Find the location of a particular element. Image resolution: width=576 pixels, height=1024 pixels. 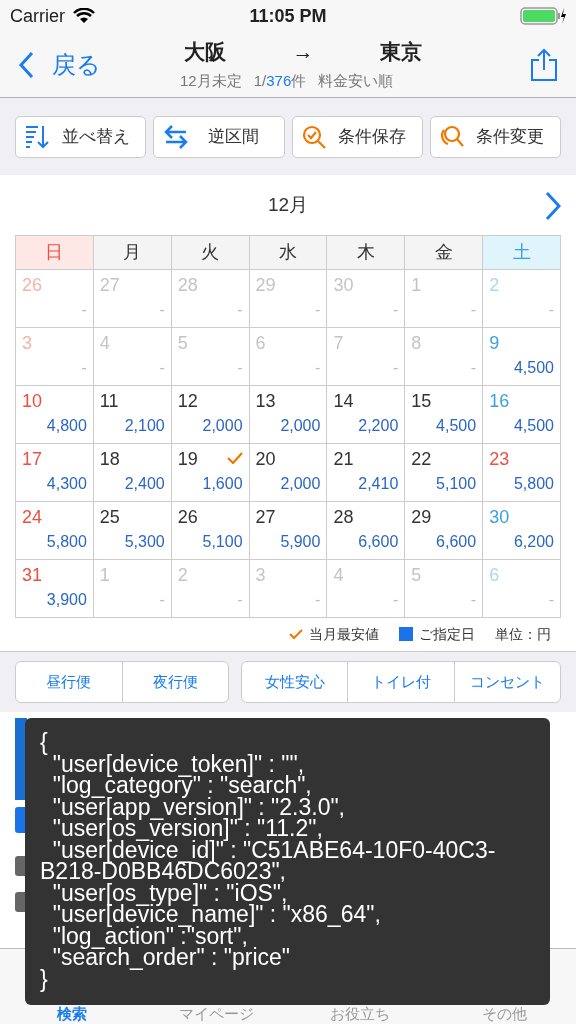

calendar-day-cell: 15 4,500 is located at coordinates (444, 414).